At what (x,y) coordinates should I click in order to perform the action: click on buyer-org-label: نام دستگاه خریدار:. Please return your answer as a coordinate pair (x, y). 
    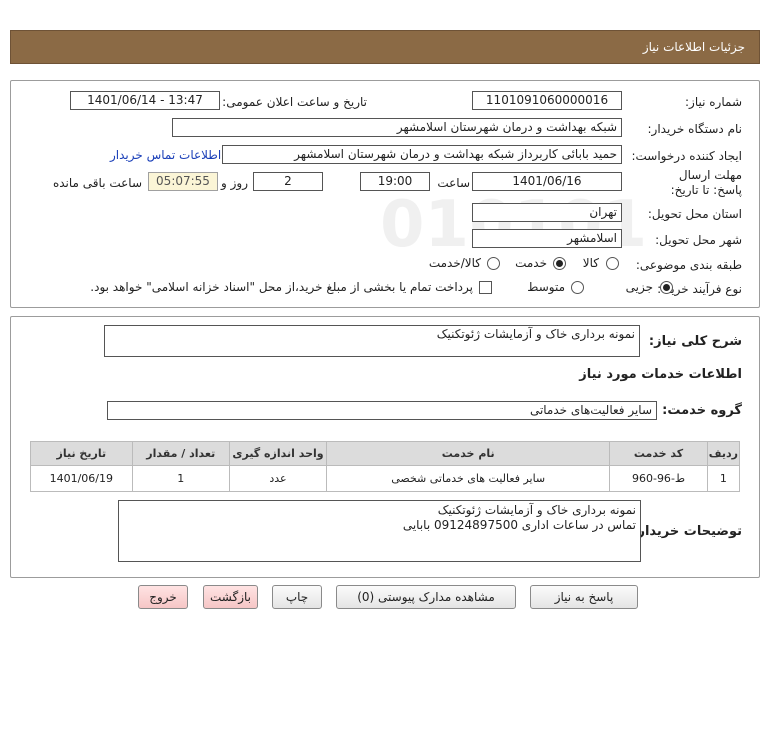
    Looking at the image, I should click on (695, 129).